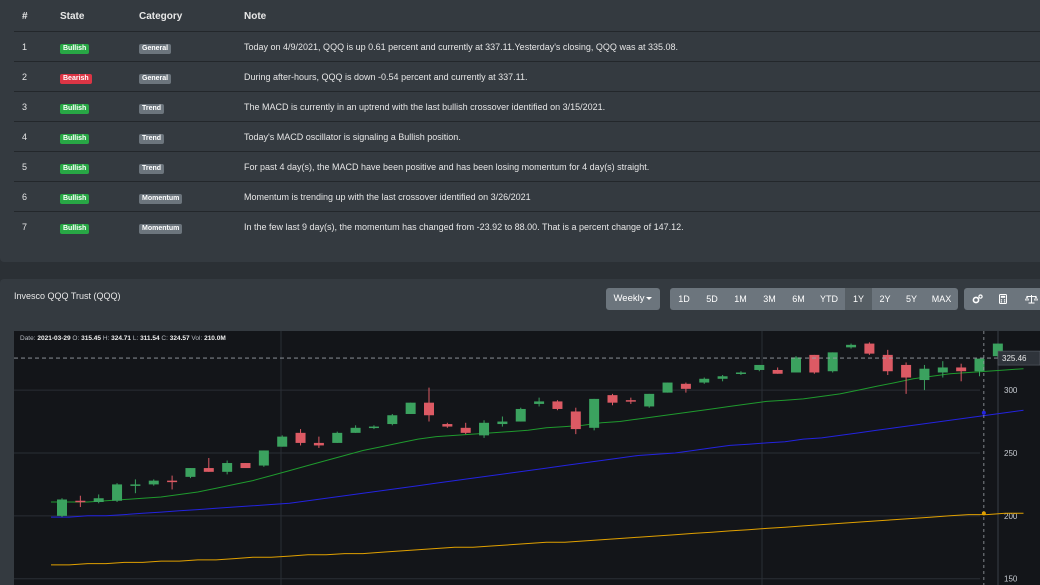  Describe the element at coordinates (983, 412) in the screenshot. I see `ma-blue-marker` at that location.